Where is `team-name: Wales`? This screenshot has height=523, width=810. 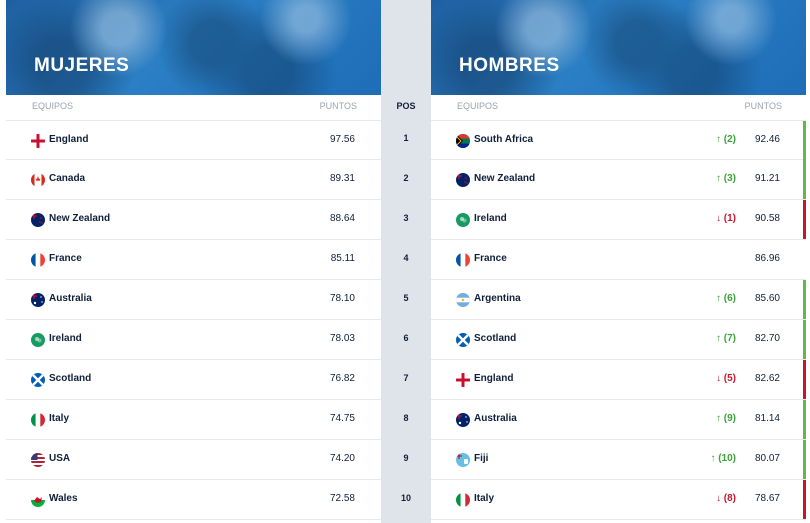
team-name: Wales is located at coordinates (63, 498).